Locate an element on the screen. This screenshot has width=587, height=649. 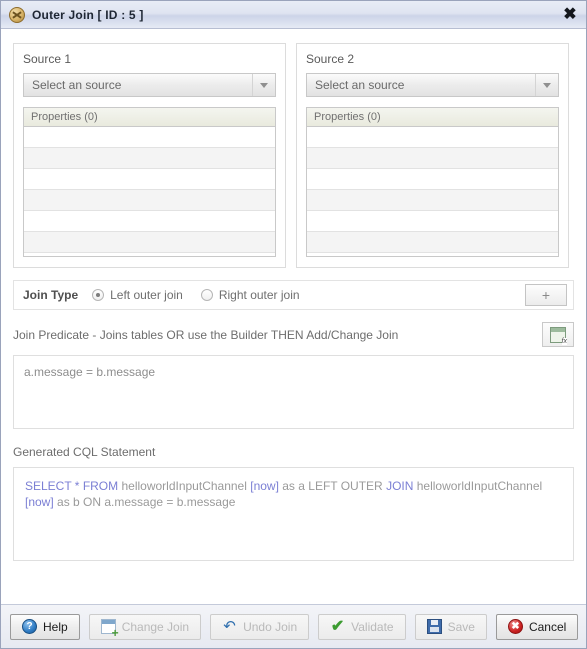
expression-builder-icon is located at coordinates (559, 335).